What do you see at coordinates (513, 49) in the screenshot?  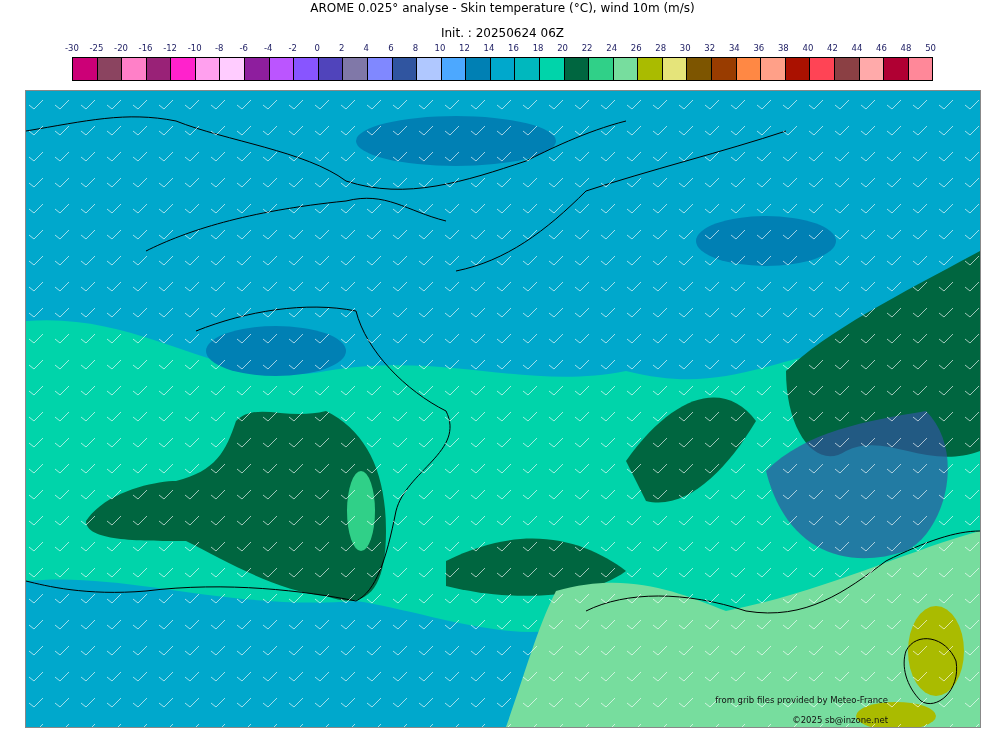 I see `colorbar-tick-label: 16` at bounding box center [513, 49].